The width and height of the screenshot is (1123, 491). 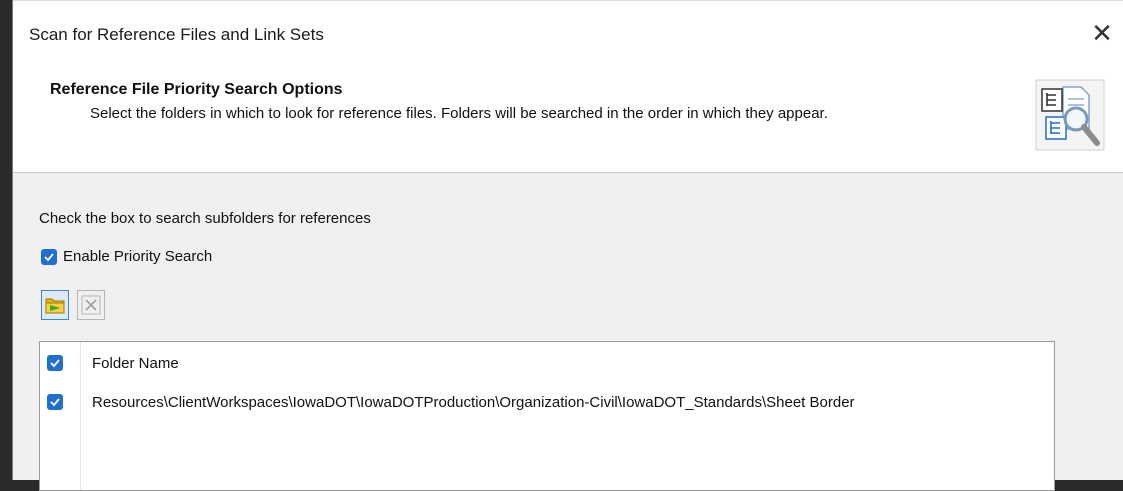 I want to click on header-title: Reference File Priority Search Options, so click(x=196, y=89).